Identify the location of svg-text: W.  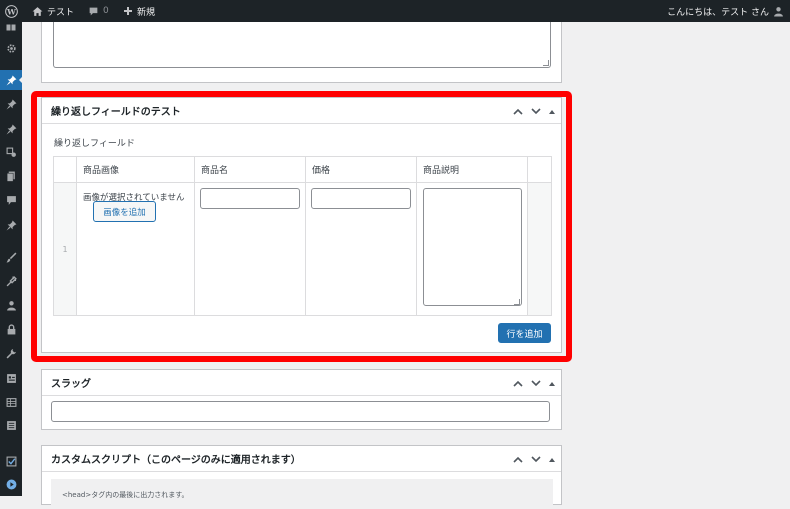
(11, 11).